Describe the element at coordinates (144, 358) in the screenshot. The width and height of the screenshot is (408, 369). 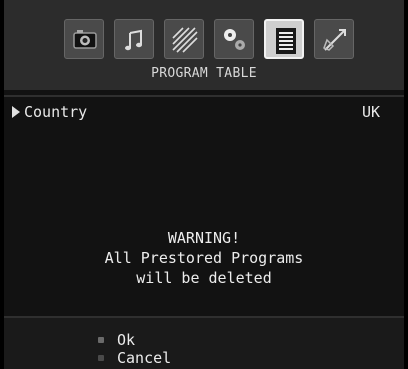
I see `cancel-label: Cancel` at that location.